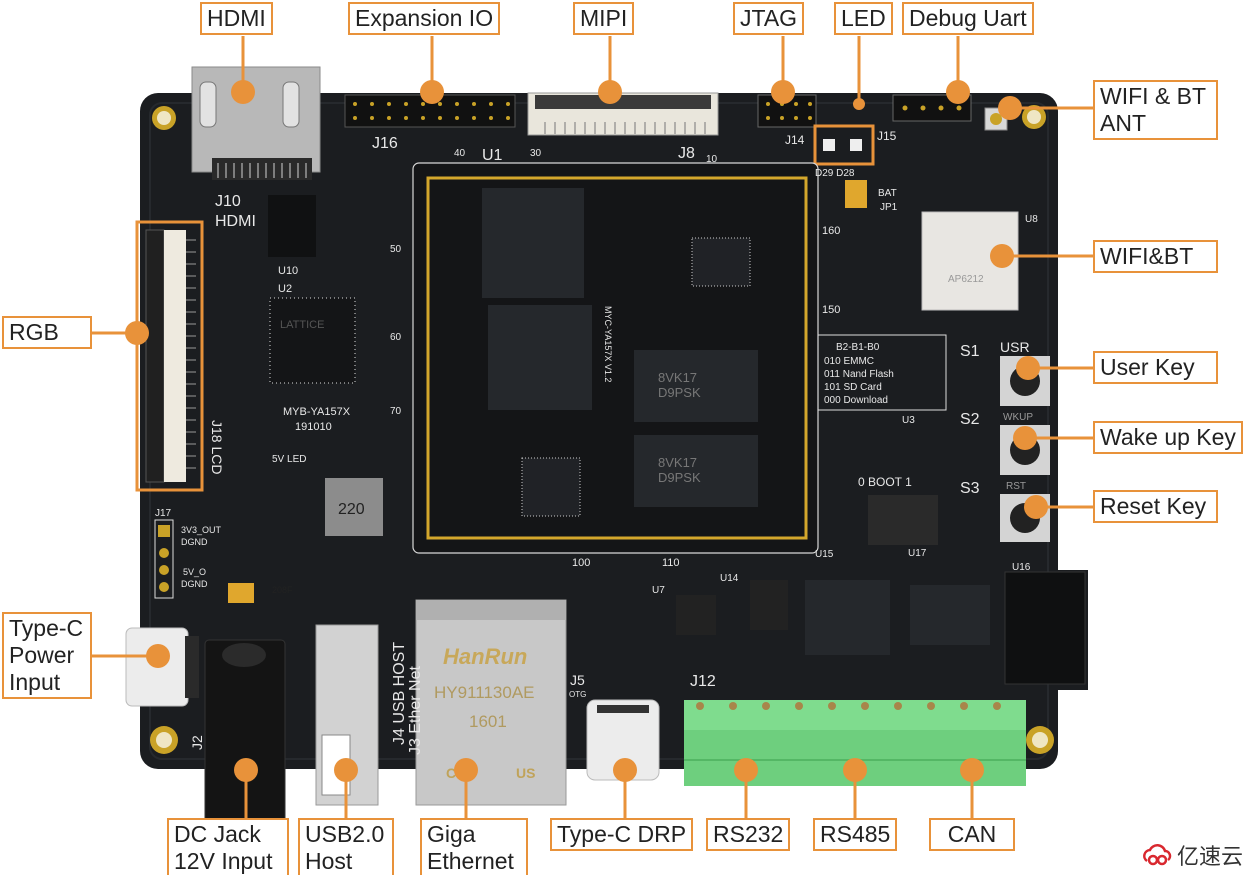 The width and height of the screenshot is (1251, 875). I want to click on chip-u14, so click(769, 605).